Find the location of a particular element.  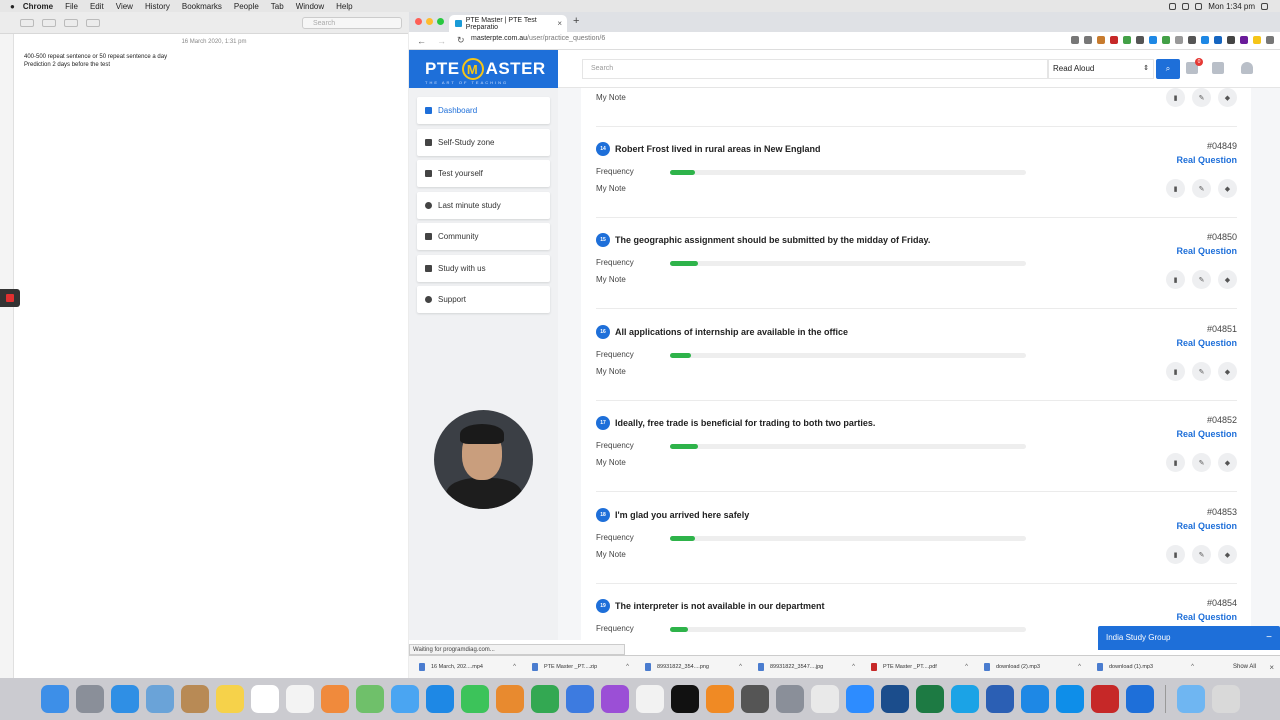

launchpad-icon is located at coordinates (89, 699).